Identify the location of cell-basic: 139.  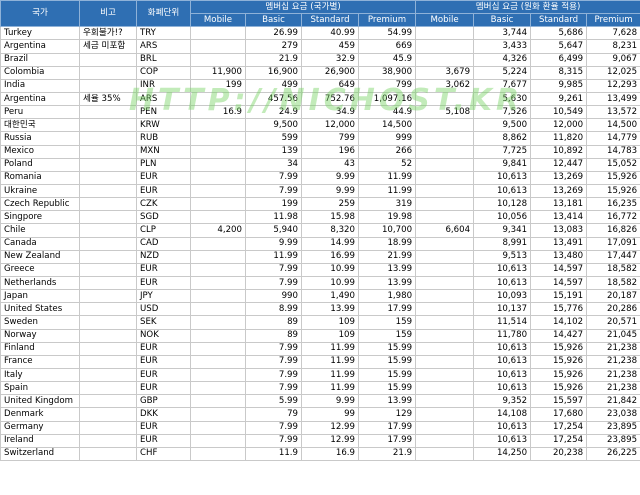
(273, 151).